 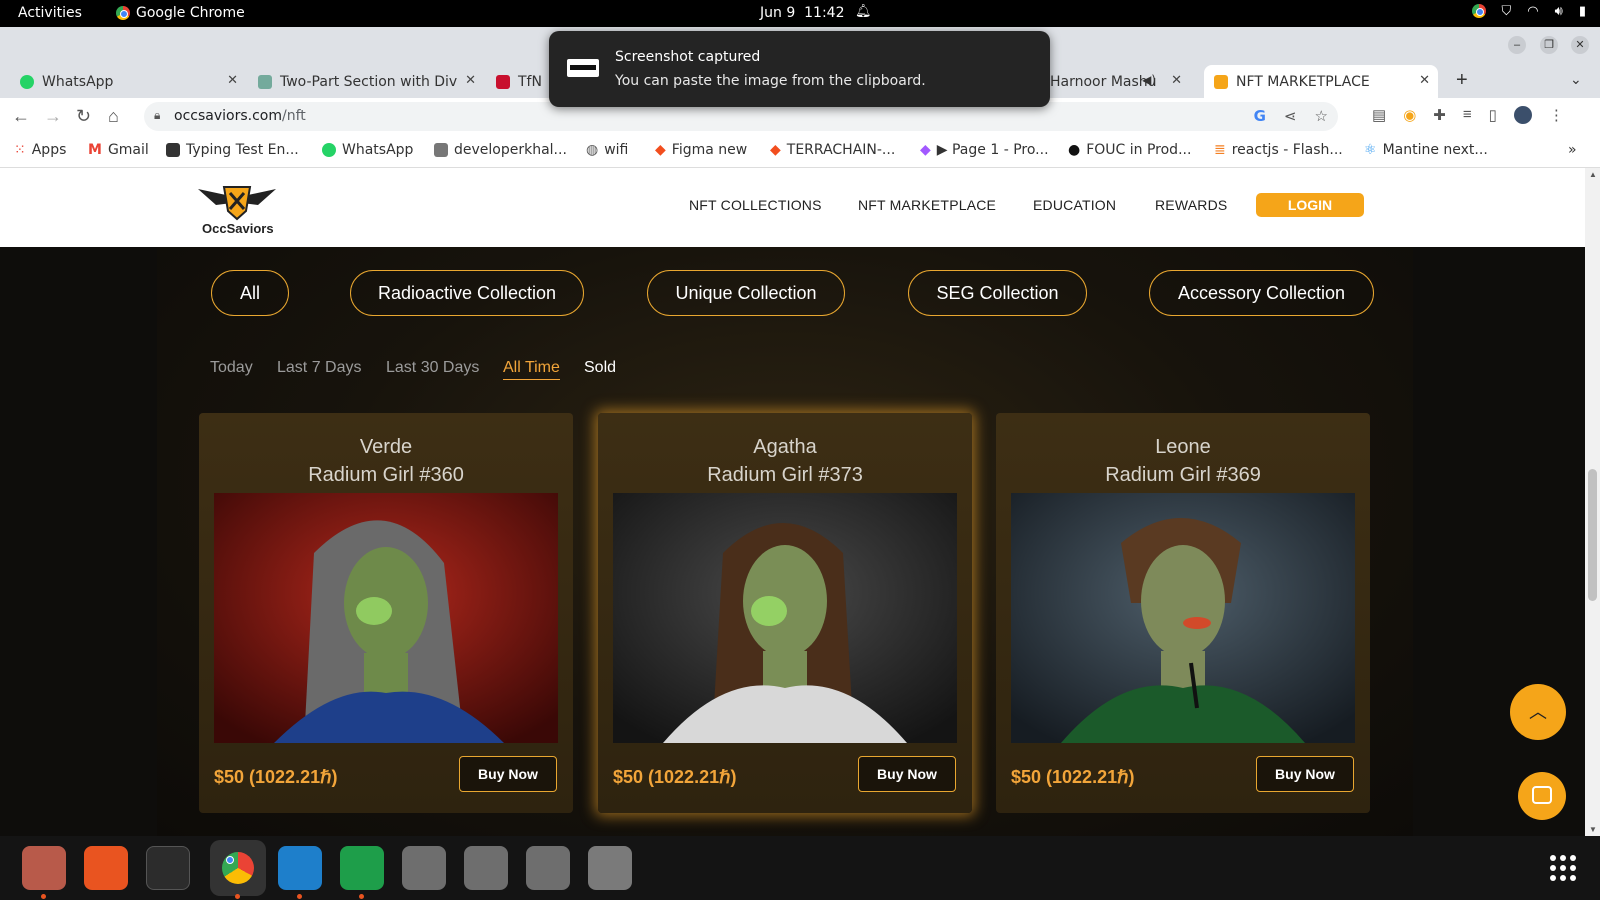 What do you see at coordinates (1559, 11) in the screenshot?
I see `volume-icon: 🔊︎` at bounding box center [1559, 11].